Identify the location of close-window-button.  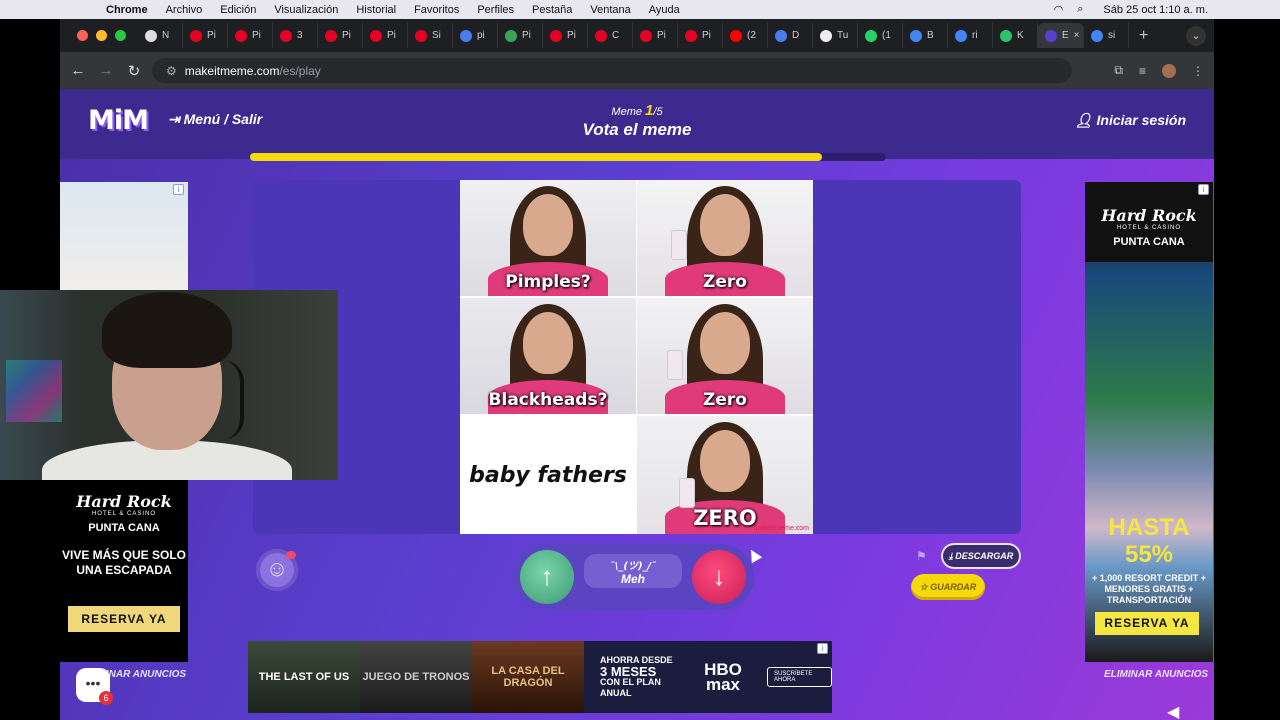
(82, 35).